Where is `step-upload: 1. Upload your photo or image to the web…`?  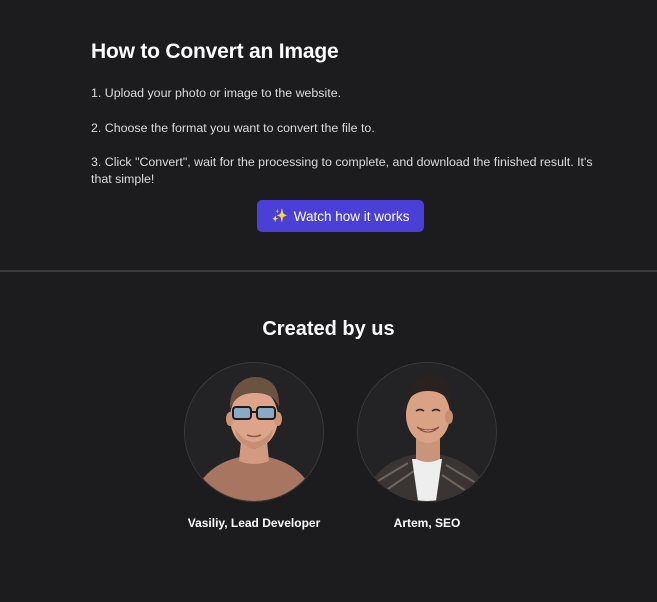
step-upload: 1. Upload your photo or image to the web… is located at coordinates (216, 93).